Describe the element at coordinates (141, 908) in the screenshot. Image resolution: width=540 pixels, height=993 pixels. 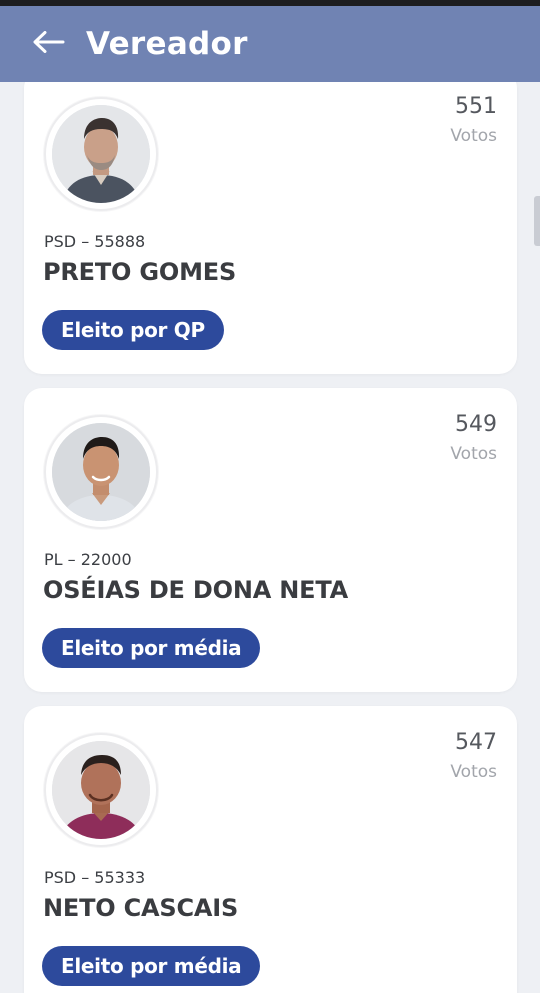
I see `candidate-name: NETO CASCAIS` at that location.